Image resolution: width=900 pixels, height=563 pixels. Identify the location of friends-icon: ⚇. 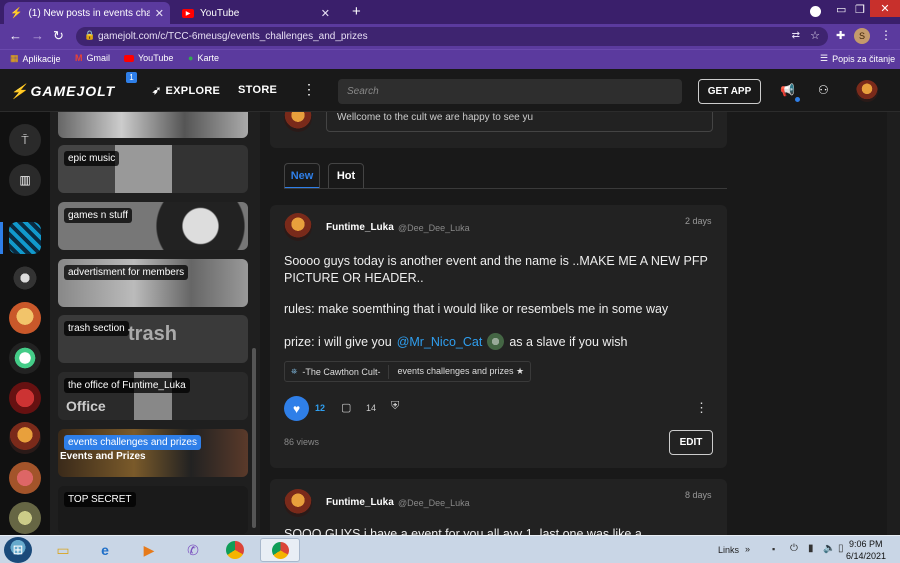
(823, 90).